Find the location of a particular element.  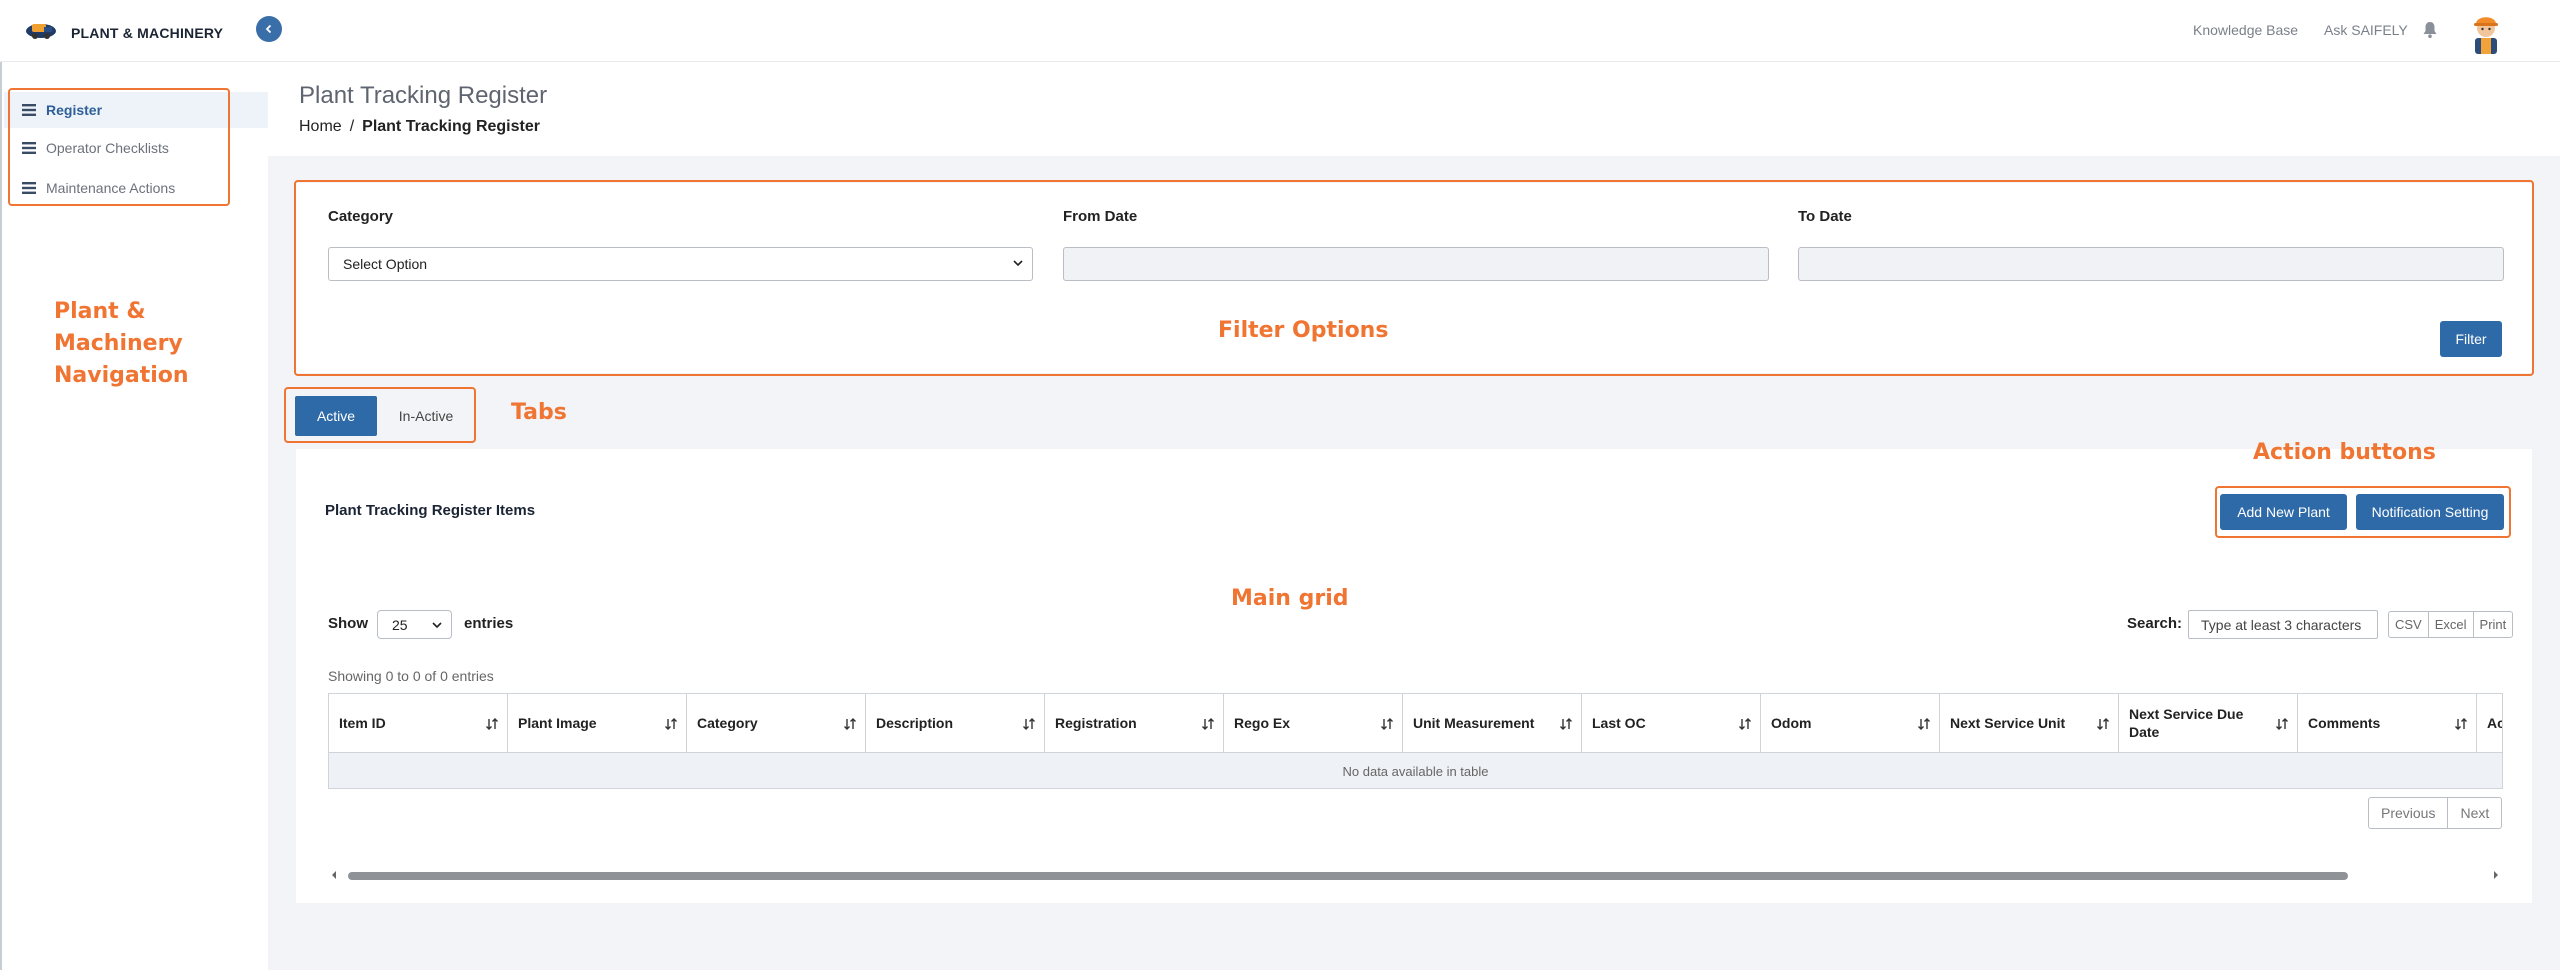

actions-annotation-label: Action buttons is located at coordinates (2344, 452).